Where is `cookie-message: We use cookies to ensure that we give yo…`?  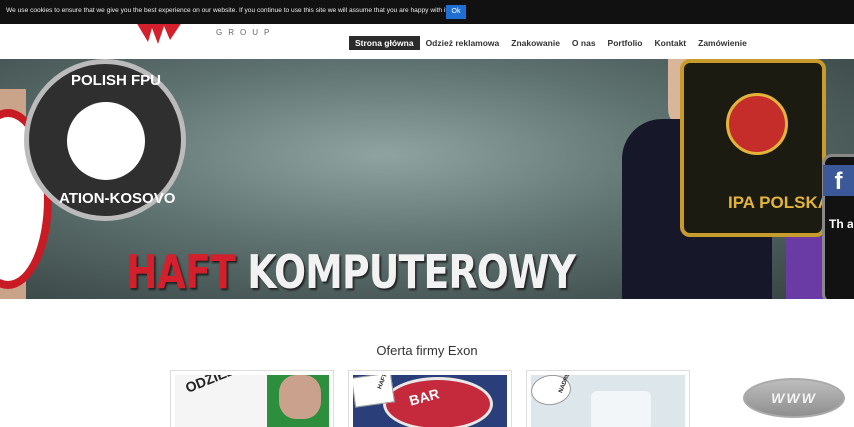 cookie-message: We use cookies to ensure that we give yo… is located at coordinates (228, 10).